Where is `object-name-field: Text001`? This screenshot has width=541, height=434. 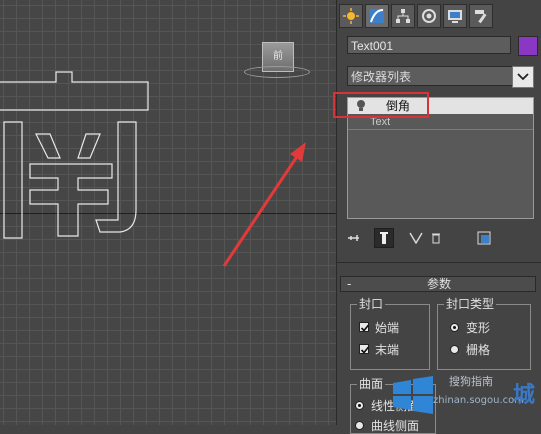
object-name-field: Text001 is located at coordinates (429, 45).